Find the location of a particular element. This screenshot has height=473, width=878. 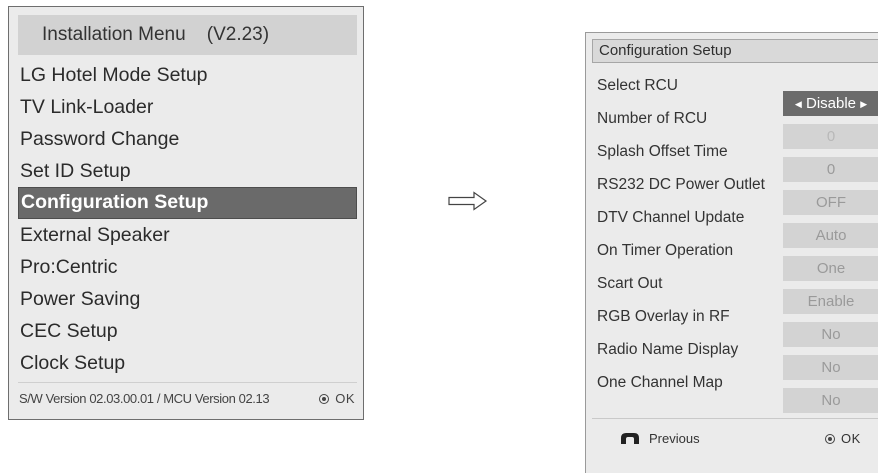

setting-row-radio-name-display: Radio Name Display No is located at coordinates (732, 360).